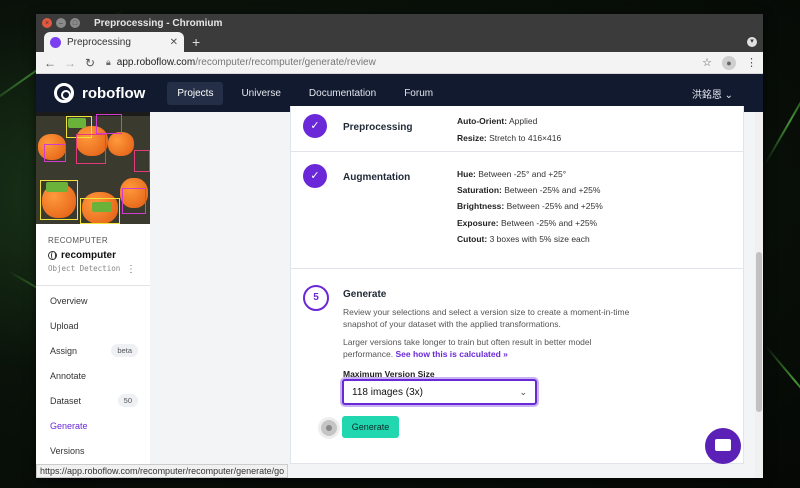 The width and height of the screenshot is (800, 488). Describe the element at coordinates (64, 93) in the screenshot. I see `roboflow-logo-icon` at that location.